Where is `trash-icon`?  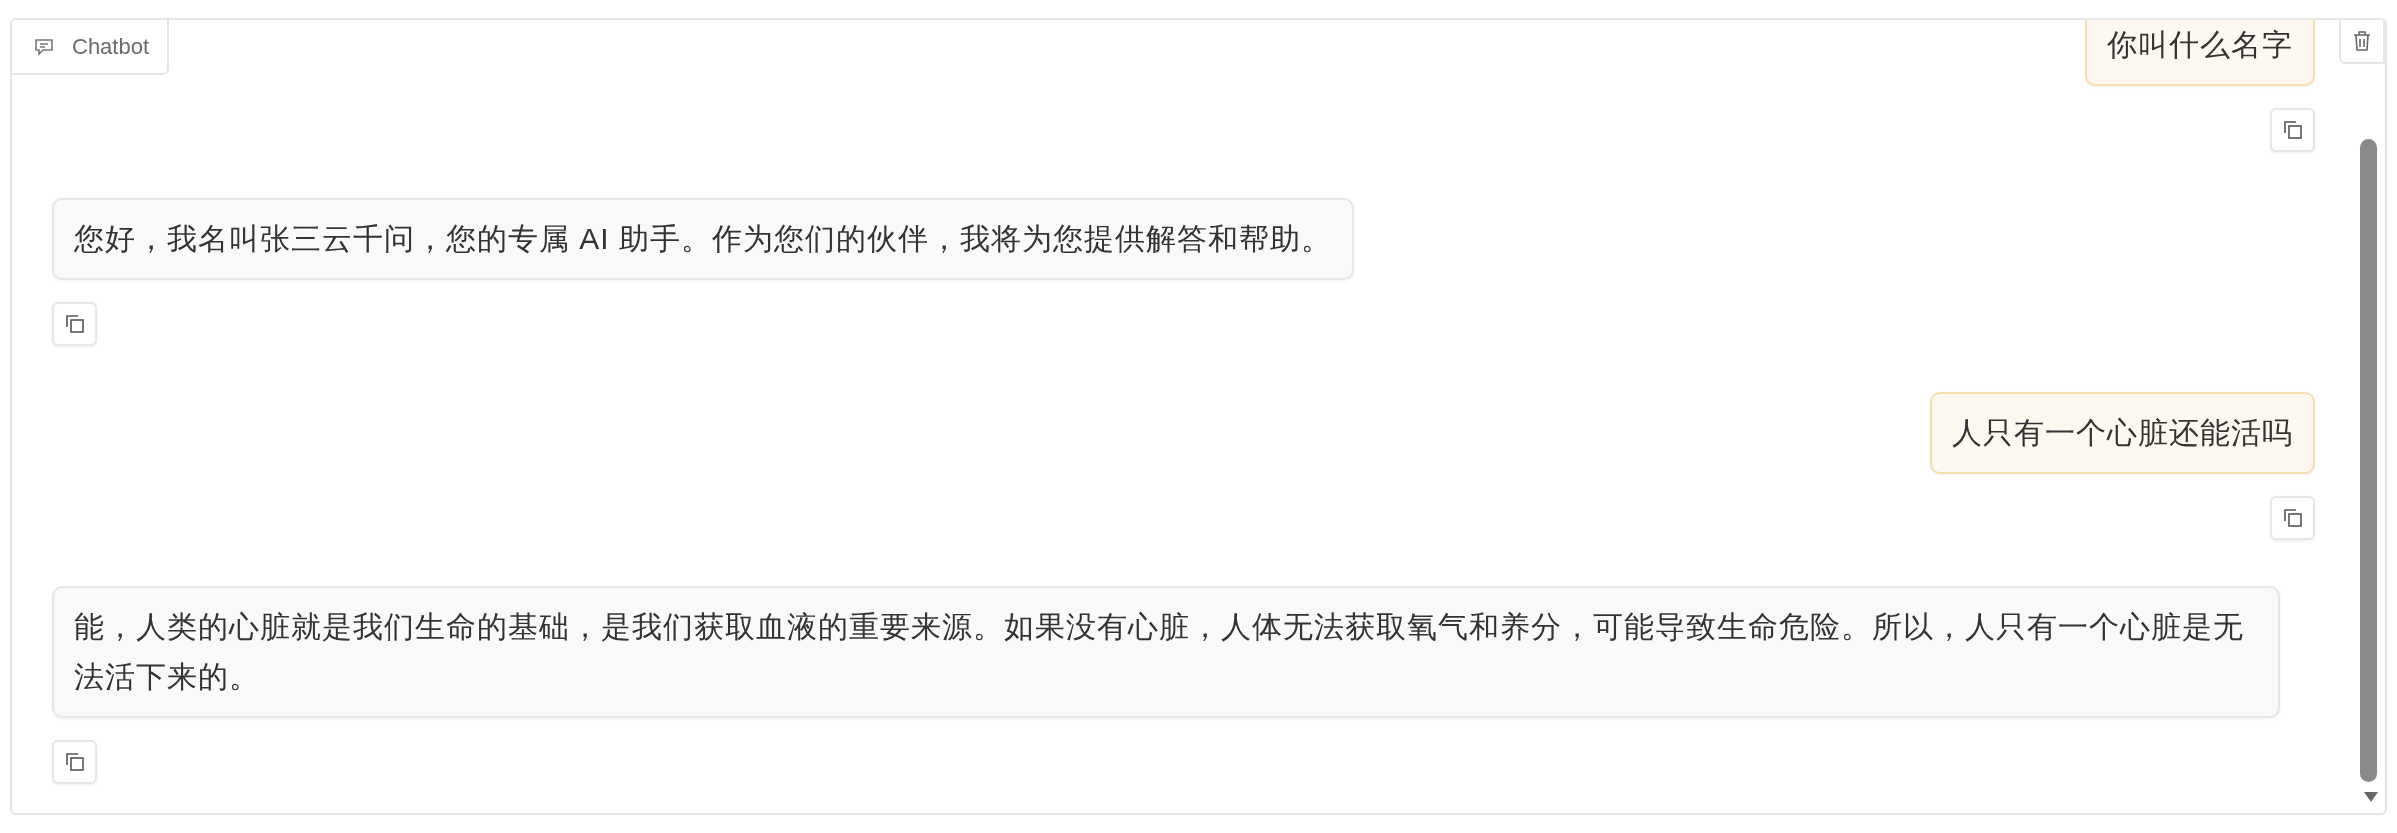
trash-icon is located at coordinates (2362, 41).